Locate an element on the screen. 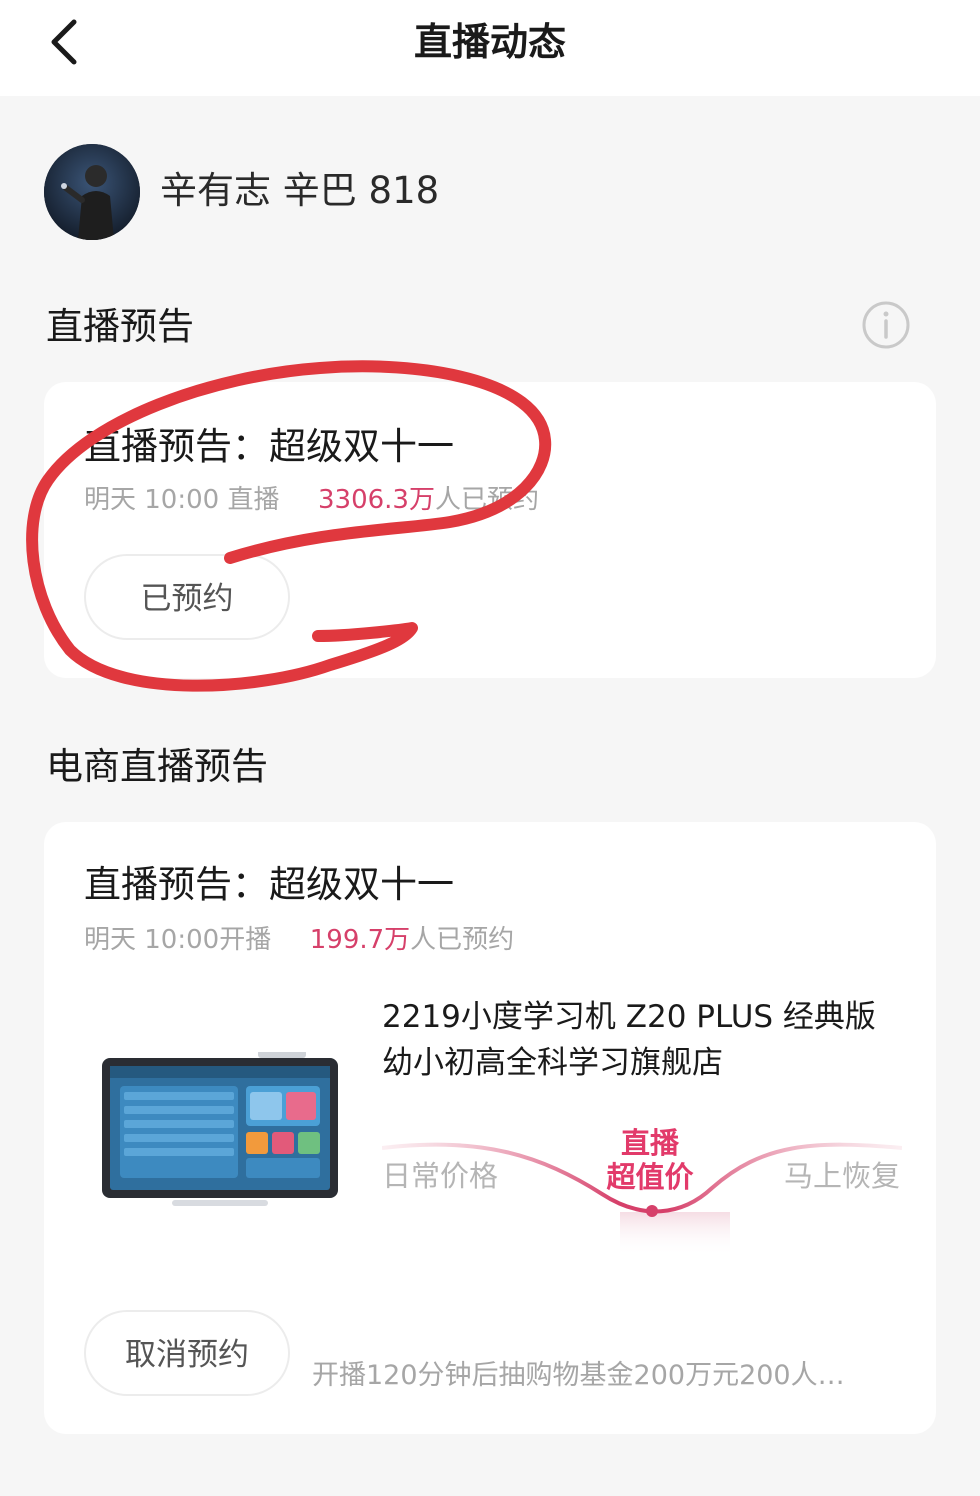 The width and height of the screenshot is (980, 1496). reservation-suffix: 人已预约 is located at coordinates (486, 500).